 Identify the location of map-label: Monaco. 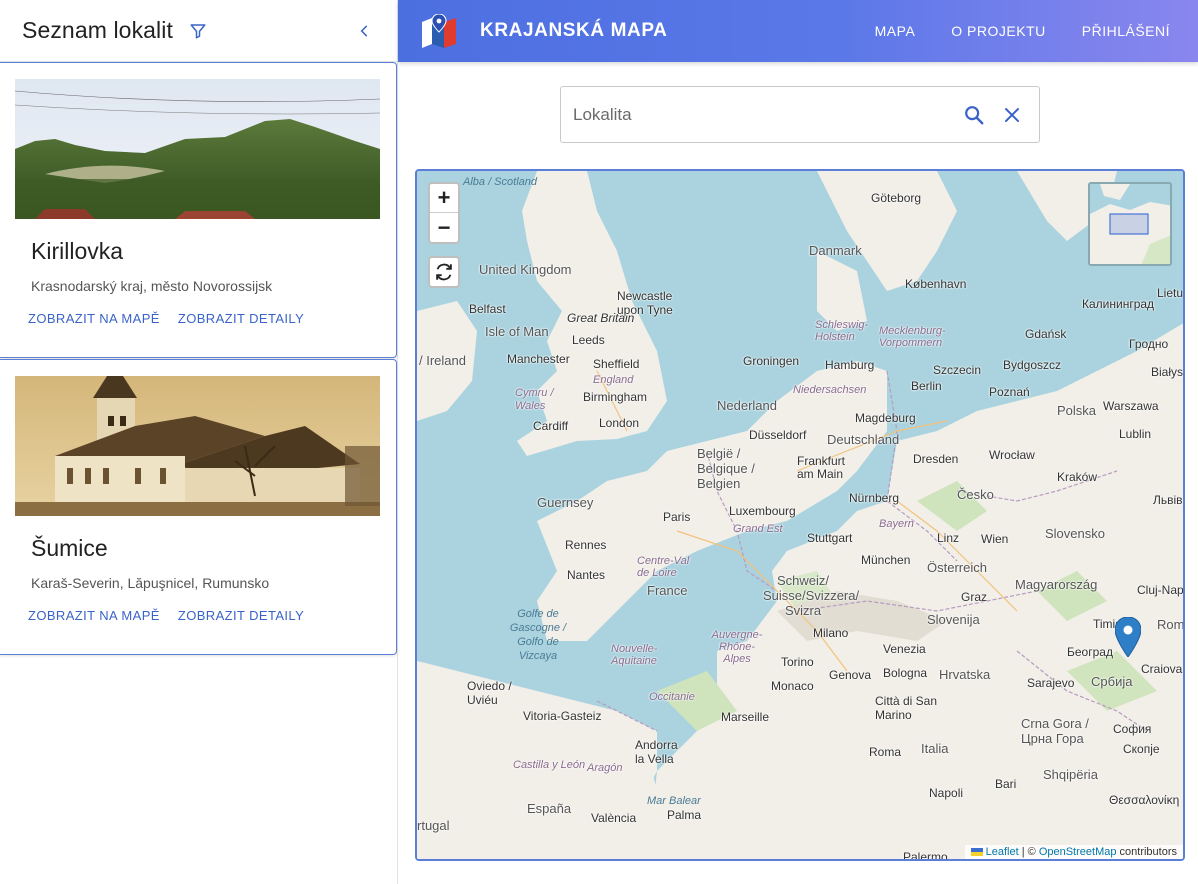
(792, 686).